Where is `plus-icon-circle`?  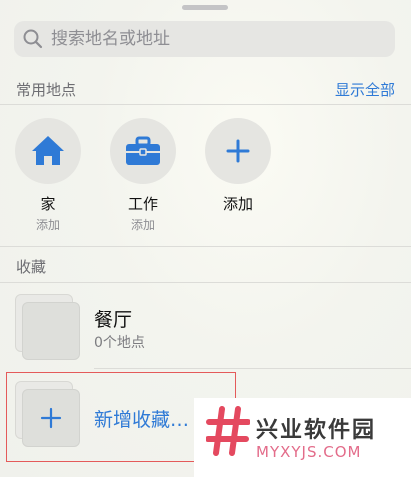 plus-icon-circle is located at coordinates (238, 151).